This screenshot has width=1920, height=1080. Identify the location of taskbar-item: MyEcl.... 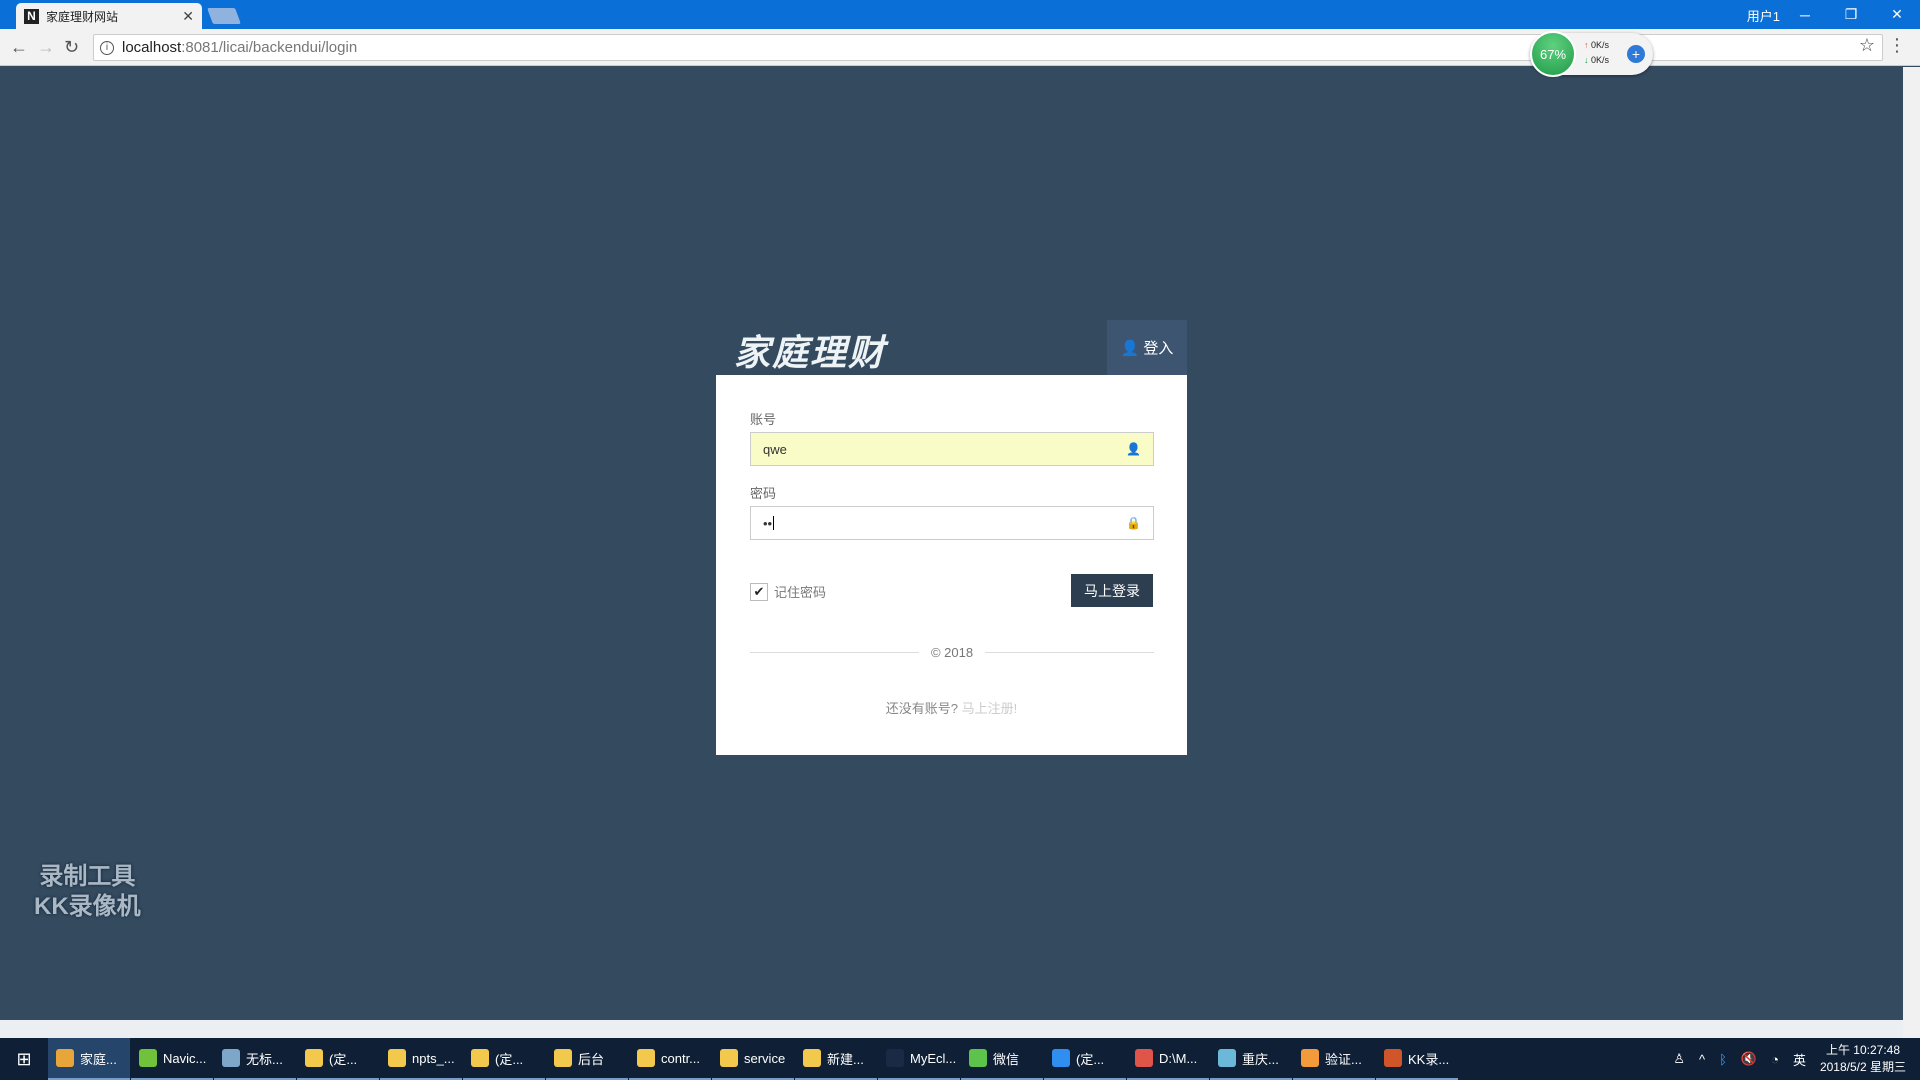
(919, 1059).